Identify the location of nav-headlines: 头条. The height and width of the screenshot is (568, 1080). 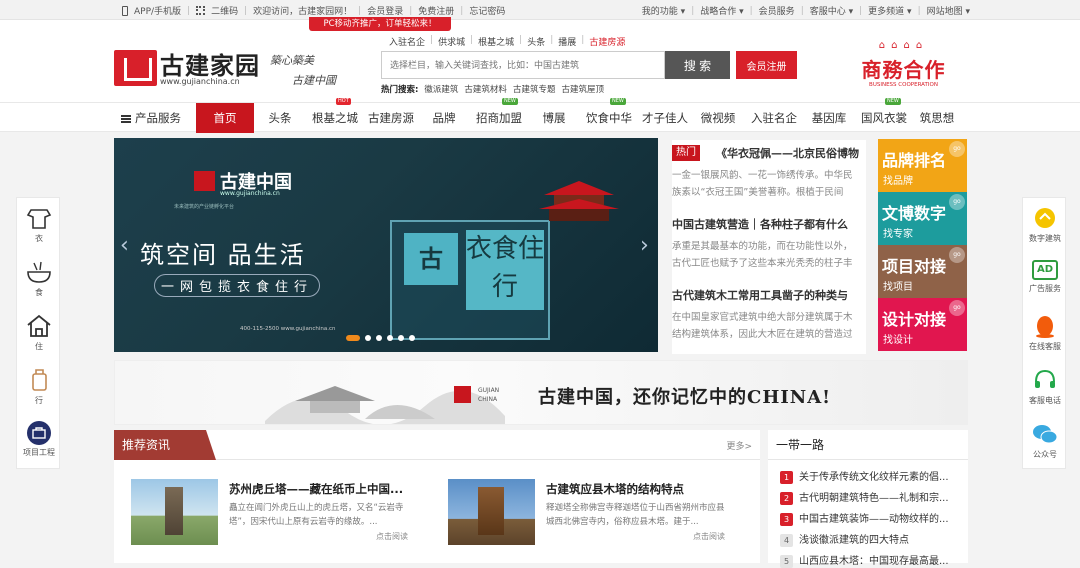
(280, 118).